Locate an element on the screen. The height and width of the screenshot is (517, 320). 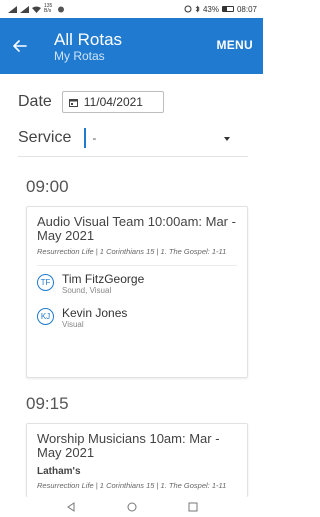
date-filter-row: Date 11/04/2021 is located at coordinates (91, 102).